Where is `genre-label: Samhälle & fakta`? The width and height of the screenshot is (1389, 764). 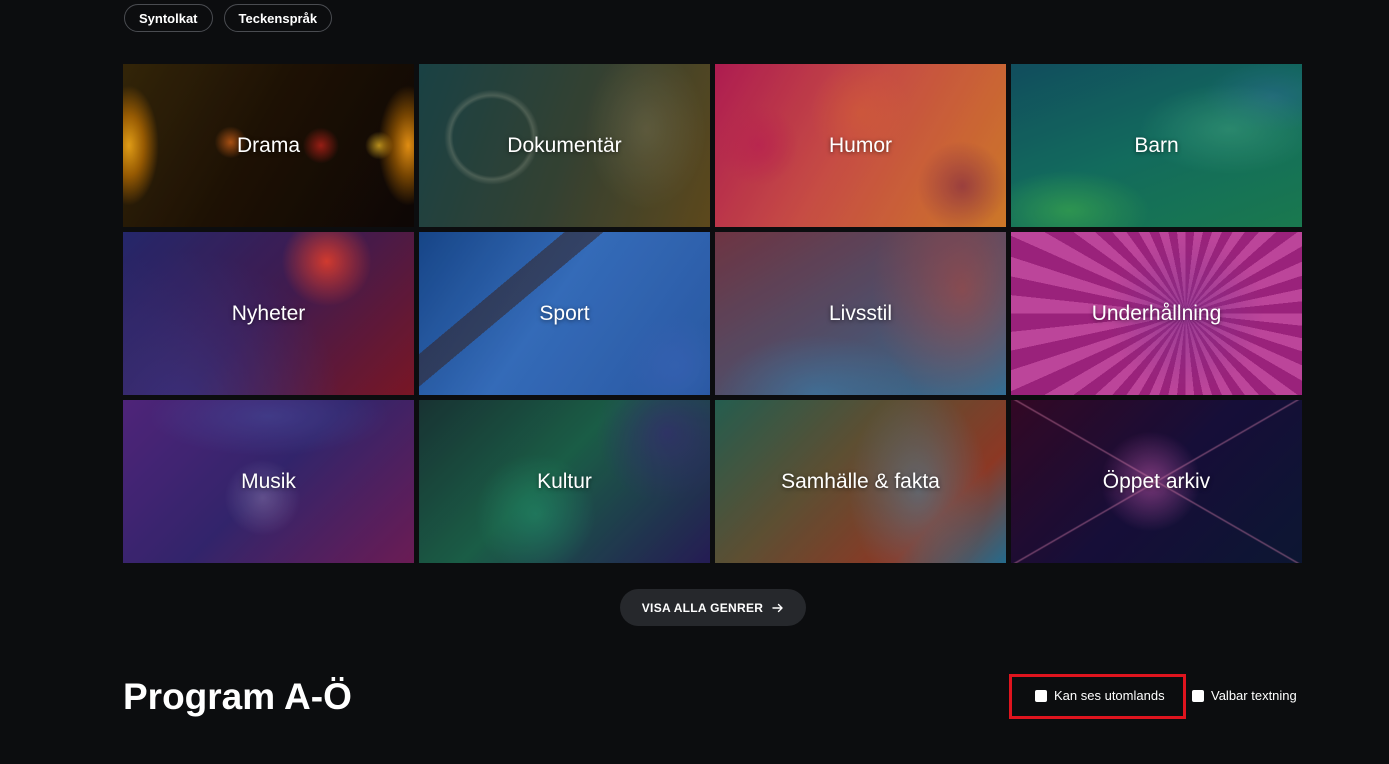 genre-label: Samhälle & fakta is located at coordinates (860, 481).